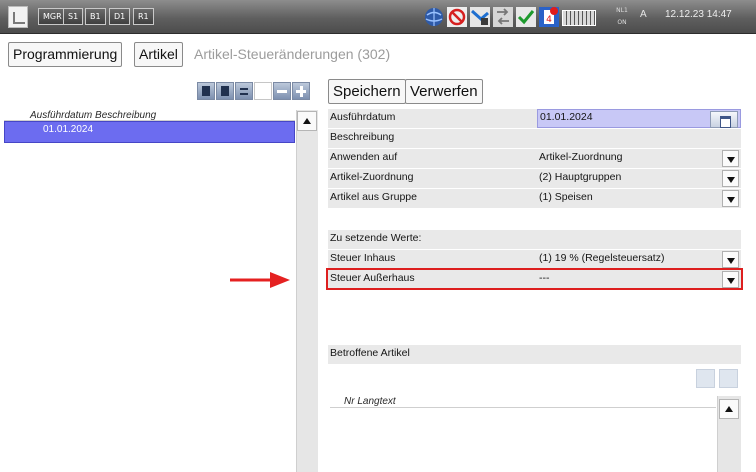 The height and width of the screenshot is (472, 756). What do you see at coordinates (376, 238) in the screenshot?
I see `section-label: Zu setzende Werte:` at bounding box center [376, 238].